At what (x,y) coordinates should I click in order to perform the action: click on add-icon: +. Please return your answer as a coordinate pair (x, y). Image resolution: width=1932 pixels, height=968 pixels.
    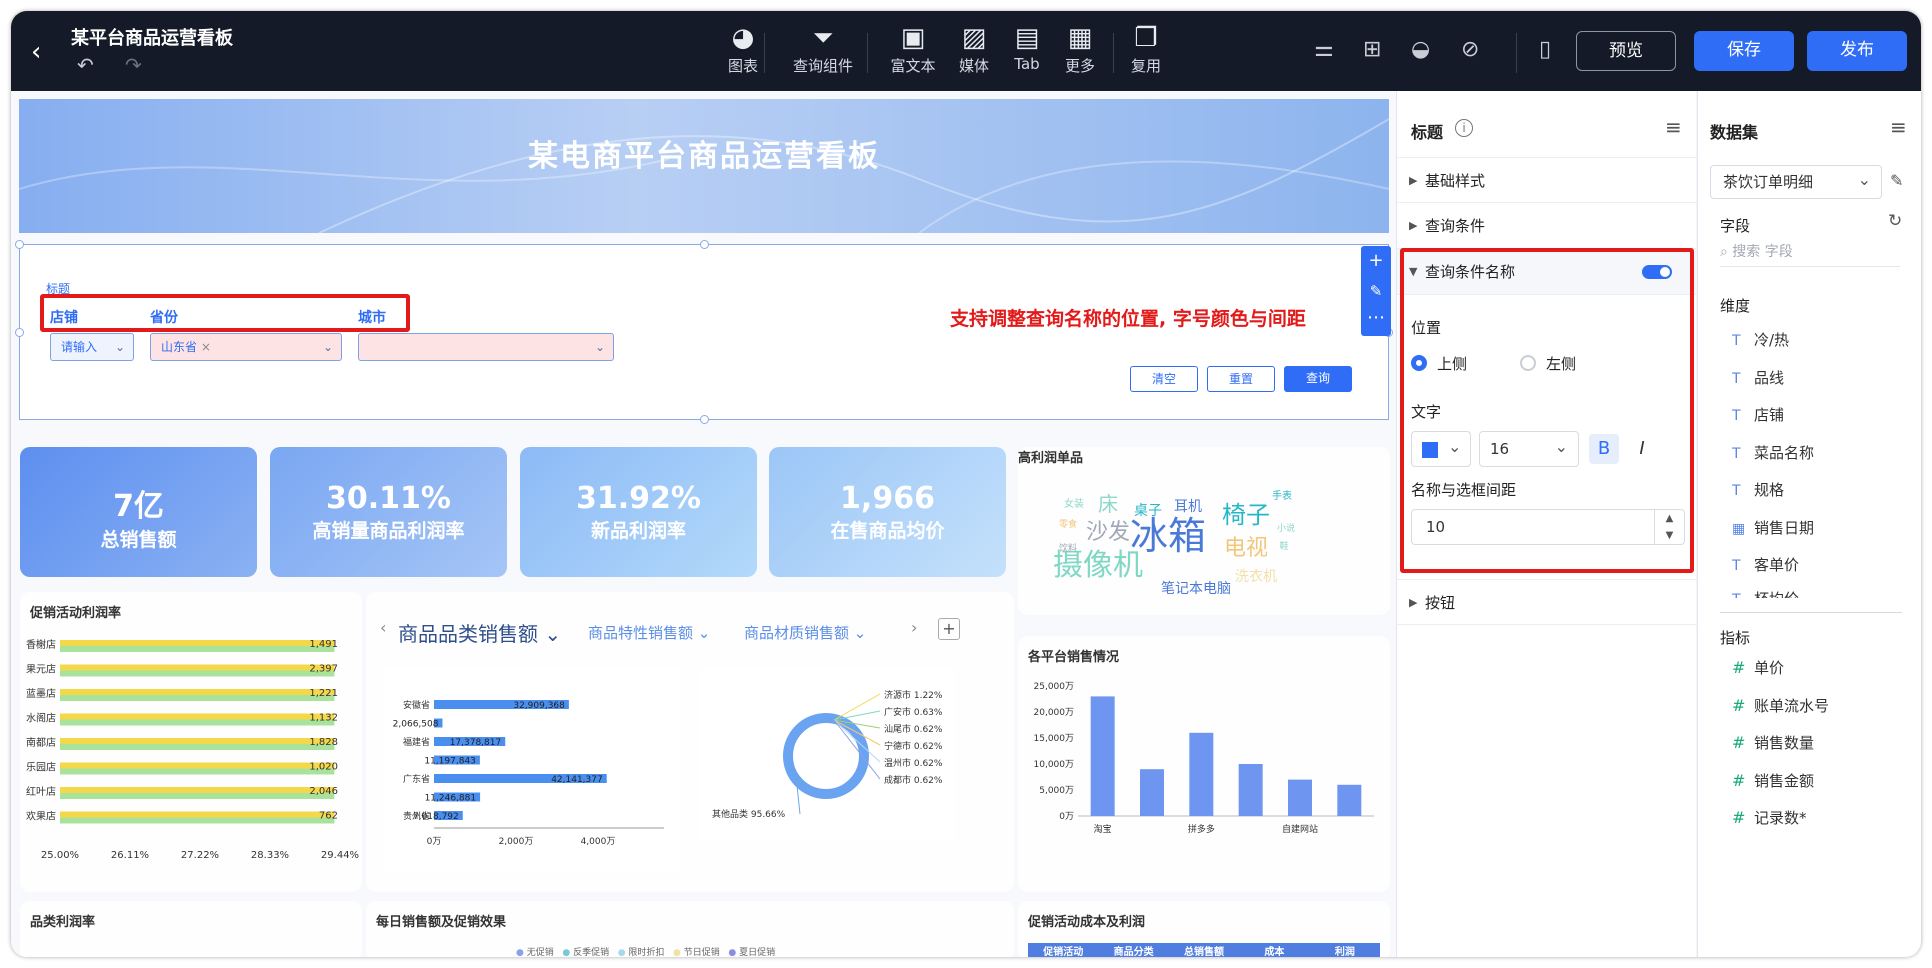
    Looking at the image, I should click on (1376, 261).